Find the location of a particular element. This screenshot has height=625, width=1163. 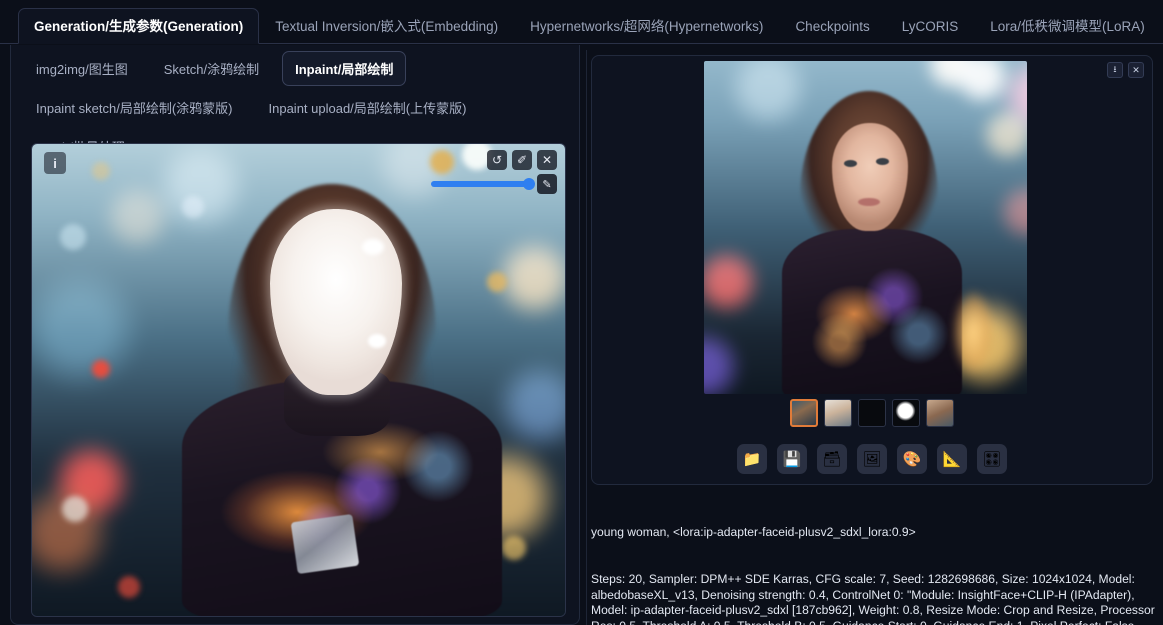

tab-checkpoints: Checkpoints is located at coordinates (832, 26).